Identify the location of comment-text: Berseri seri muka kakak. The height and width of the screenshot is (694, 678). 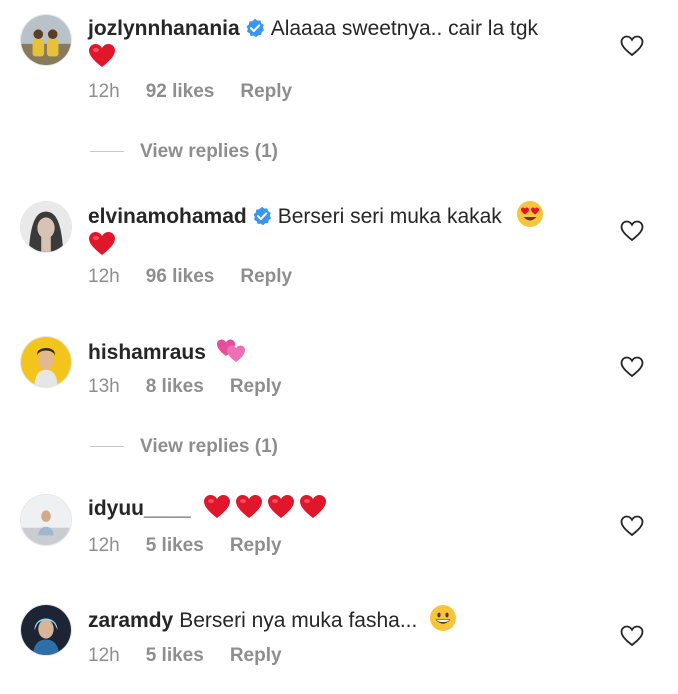
(389, 216).